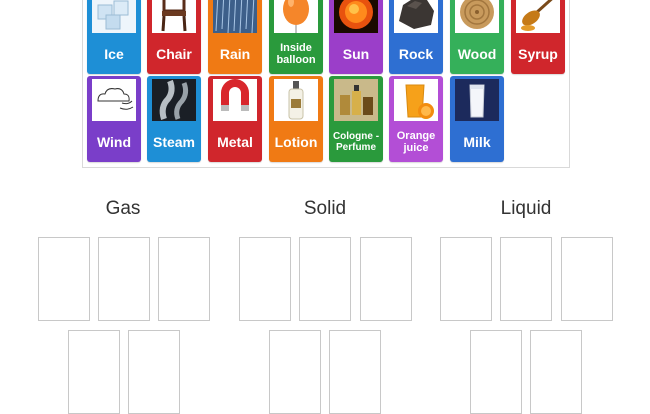  What do you see at coordinates (477, 16) in the screenshot?
I see `wood-log-icon` at bounding box center [477, 16].